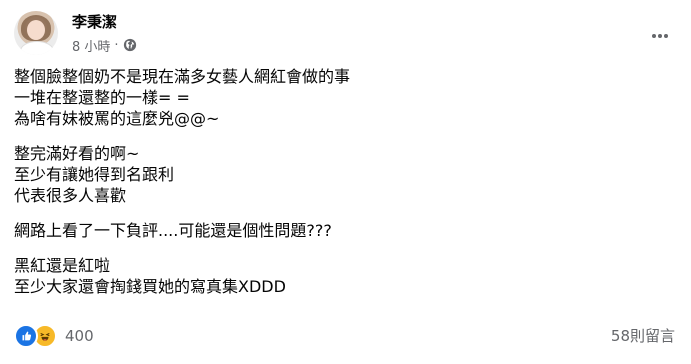 This screenshot has height=364, width=691. I want to click on post-line: 整完滿好看的啊~, so click(77, 153).